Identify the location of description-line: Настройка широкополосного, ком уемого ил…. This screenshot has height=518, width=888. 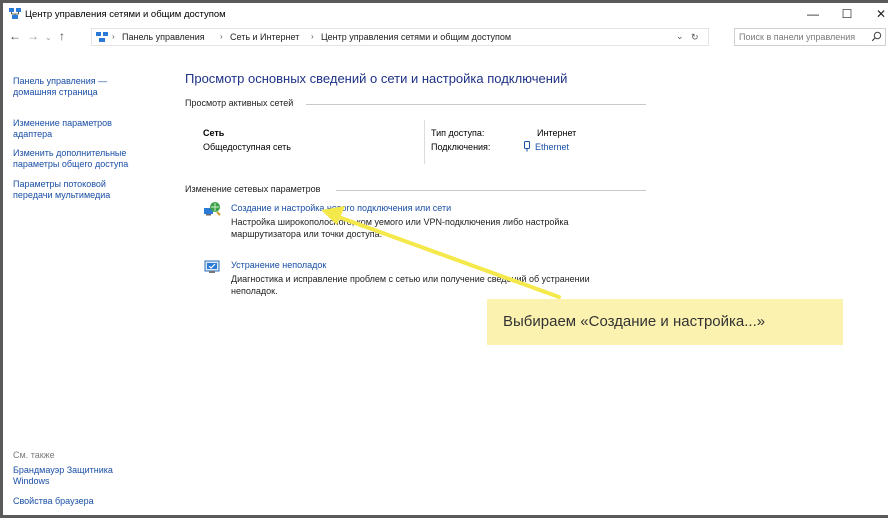
(400, 222).